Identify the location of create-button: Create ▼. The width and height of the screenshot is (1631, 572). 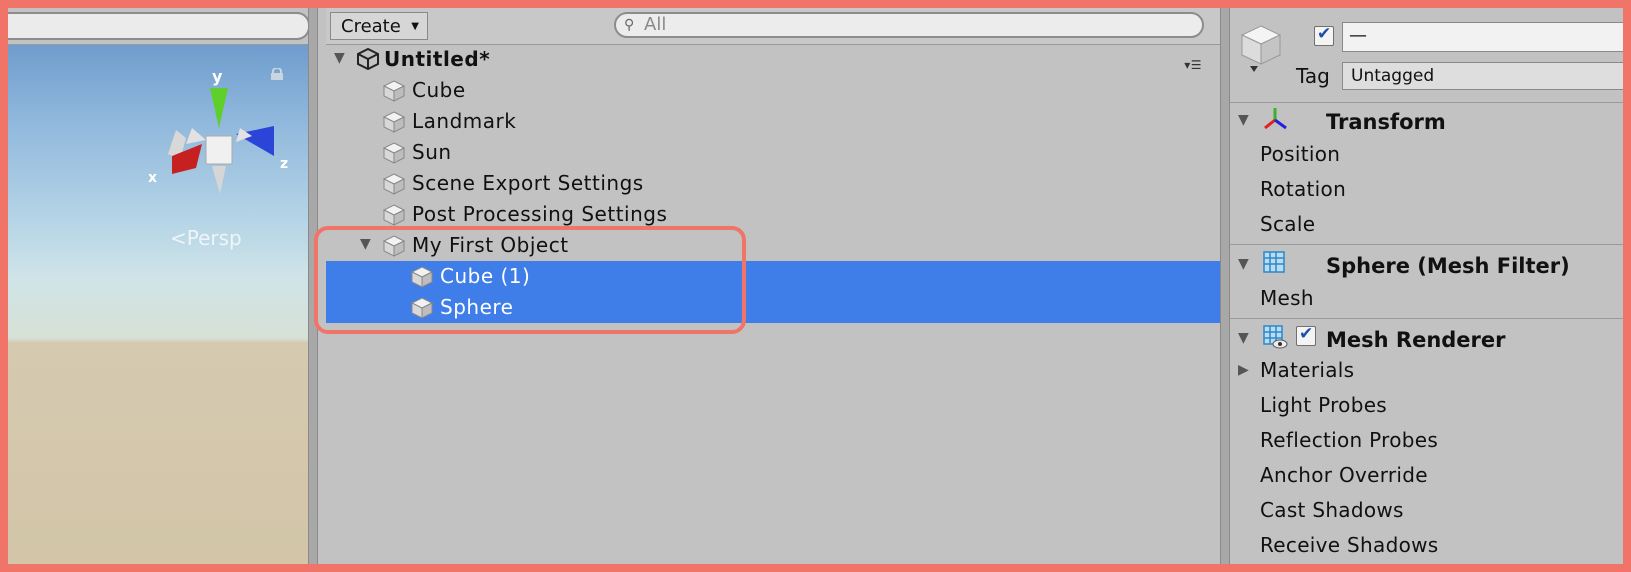
(379, 26).